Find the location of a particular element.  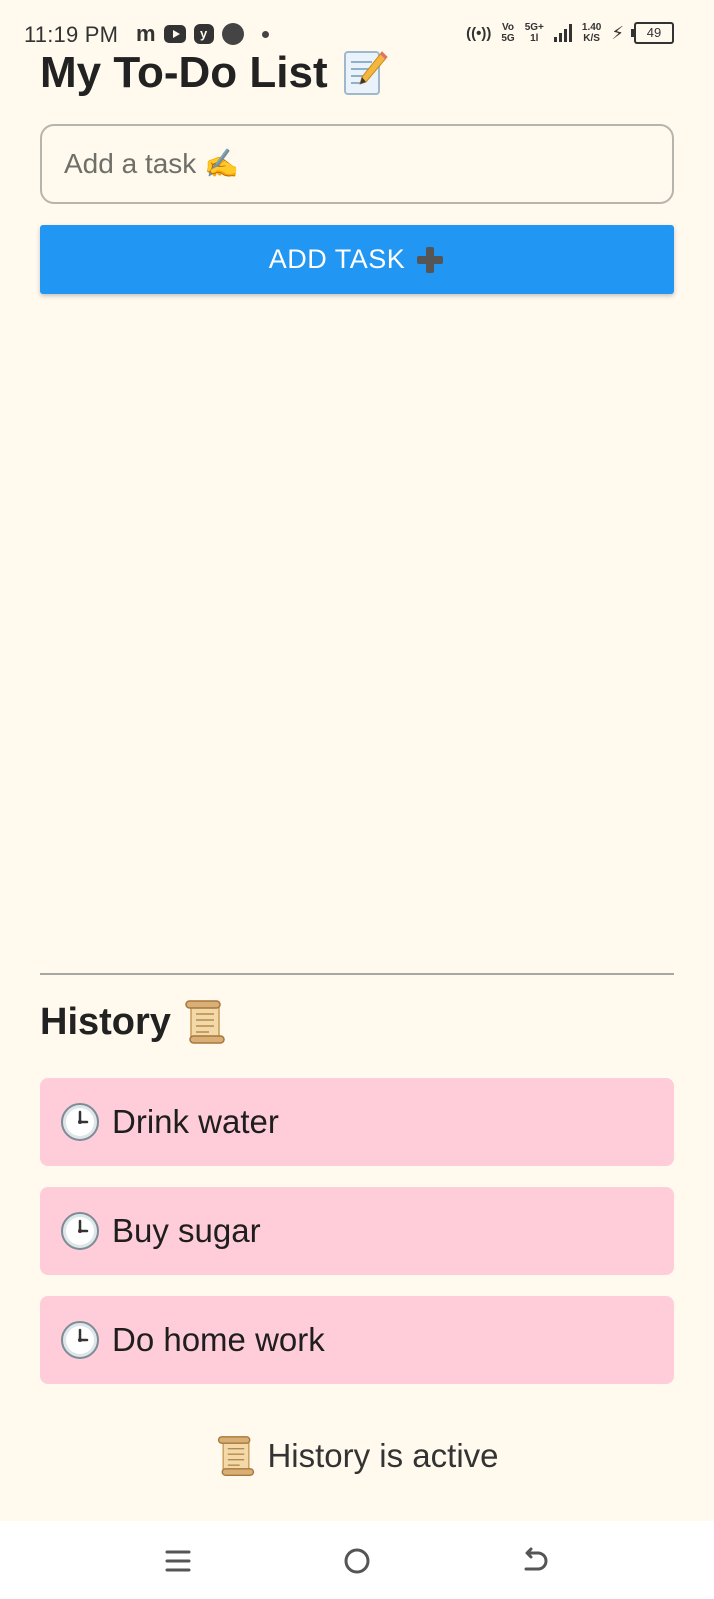

history-divider is located at coordinates (357, 974).